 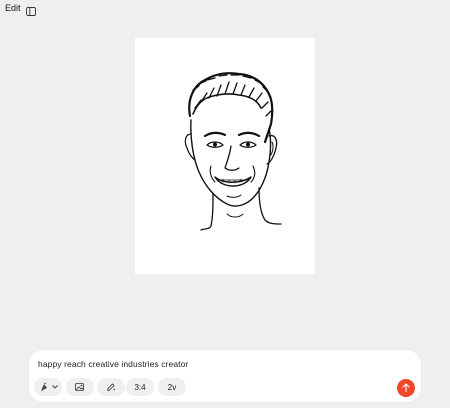 I want to click on image-reference-button, so click(x=80, y=387).